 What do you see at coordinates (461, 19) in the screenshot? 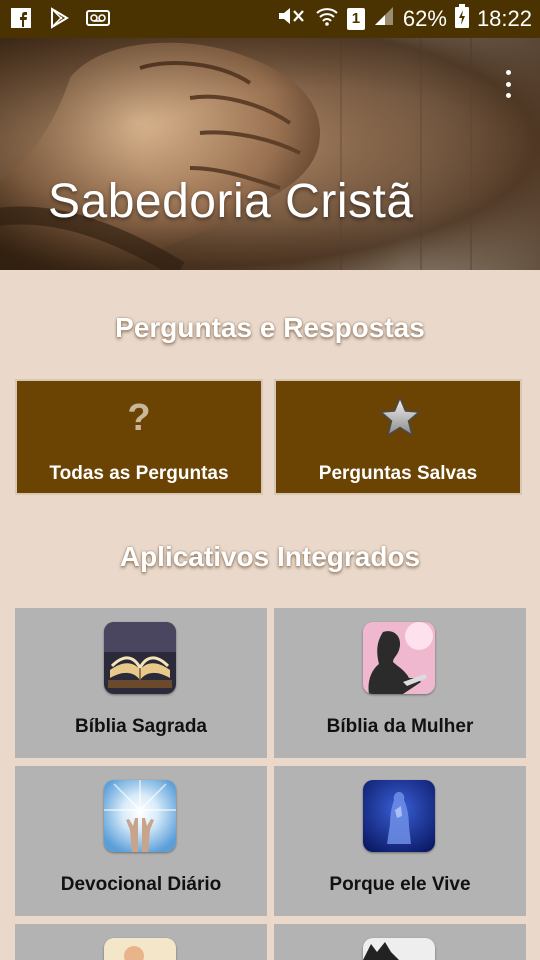
I see `battery-icon` at bounding box center [461, 19].